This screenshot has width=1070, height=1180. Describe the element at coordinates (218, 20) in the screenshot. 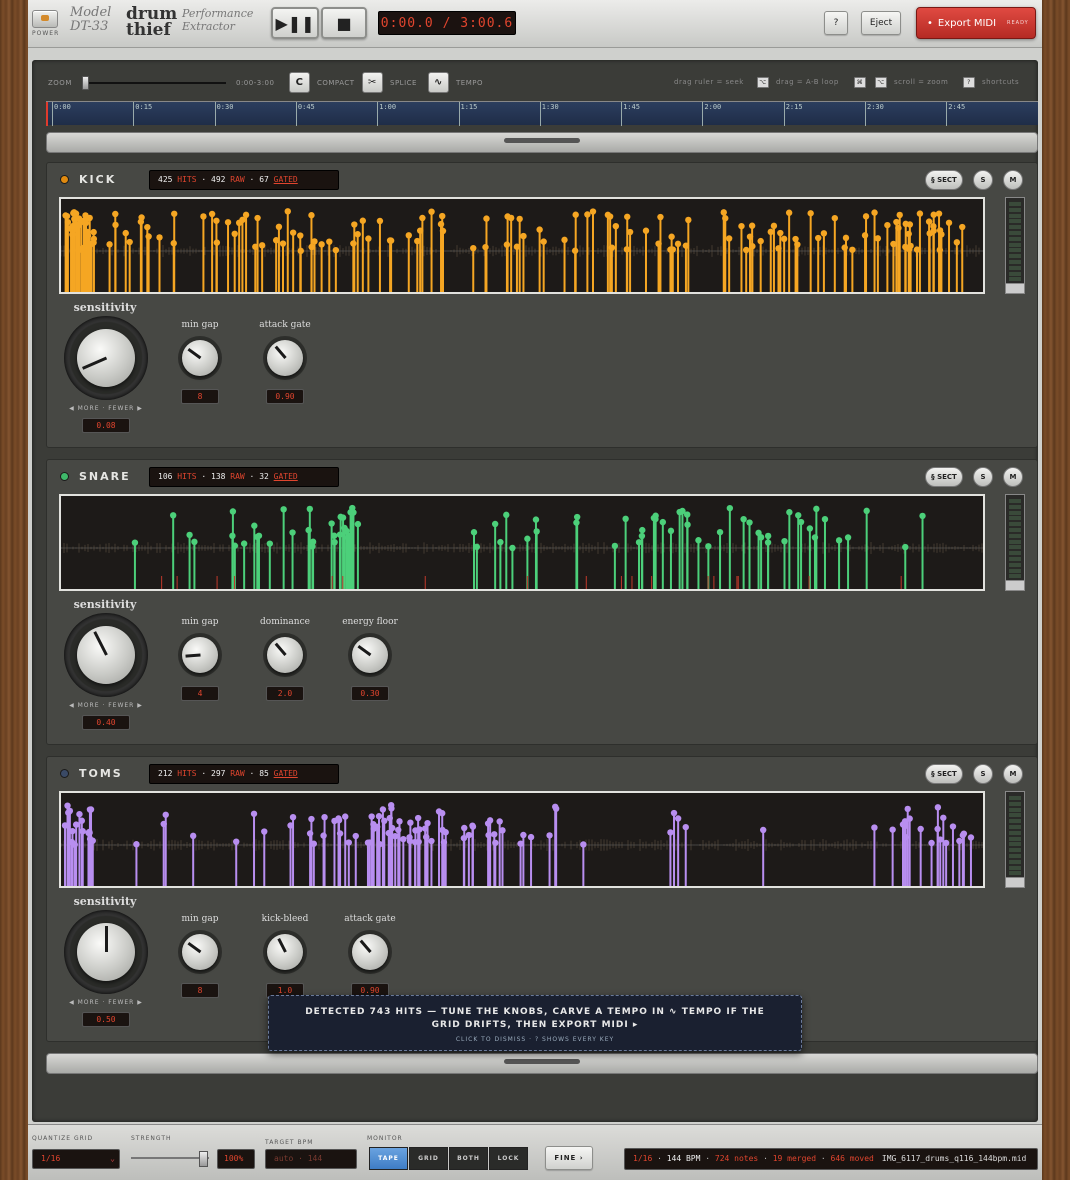

I see `brand-subtitle: Performance Extractor` at that location.